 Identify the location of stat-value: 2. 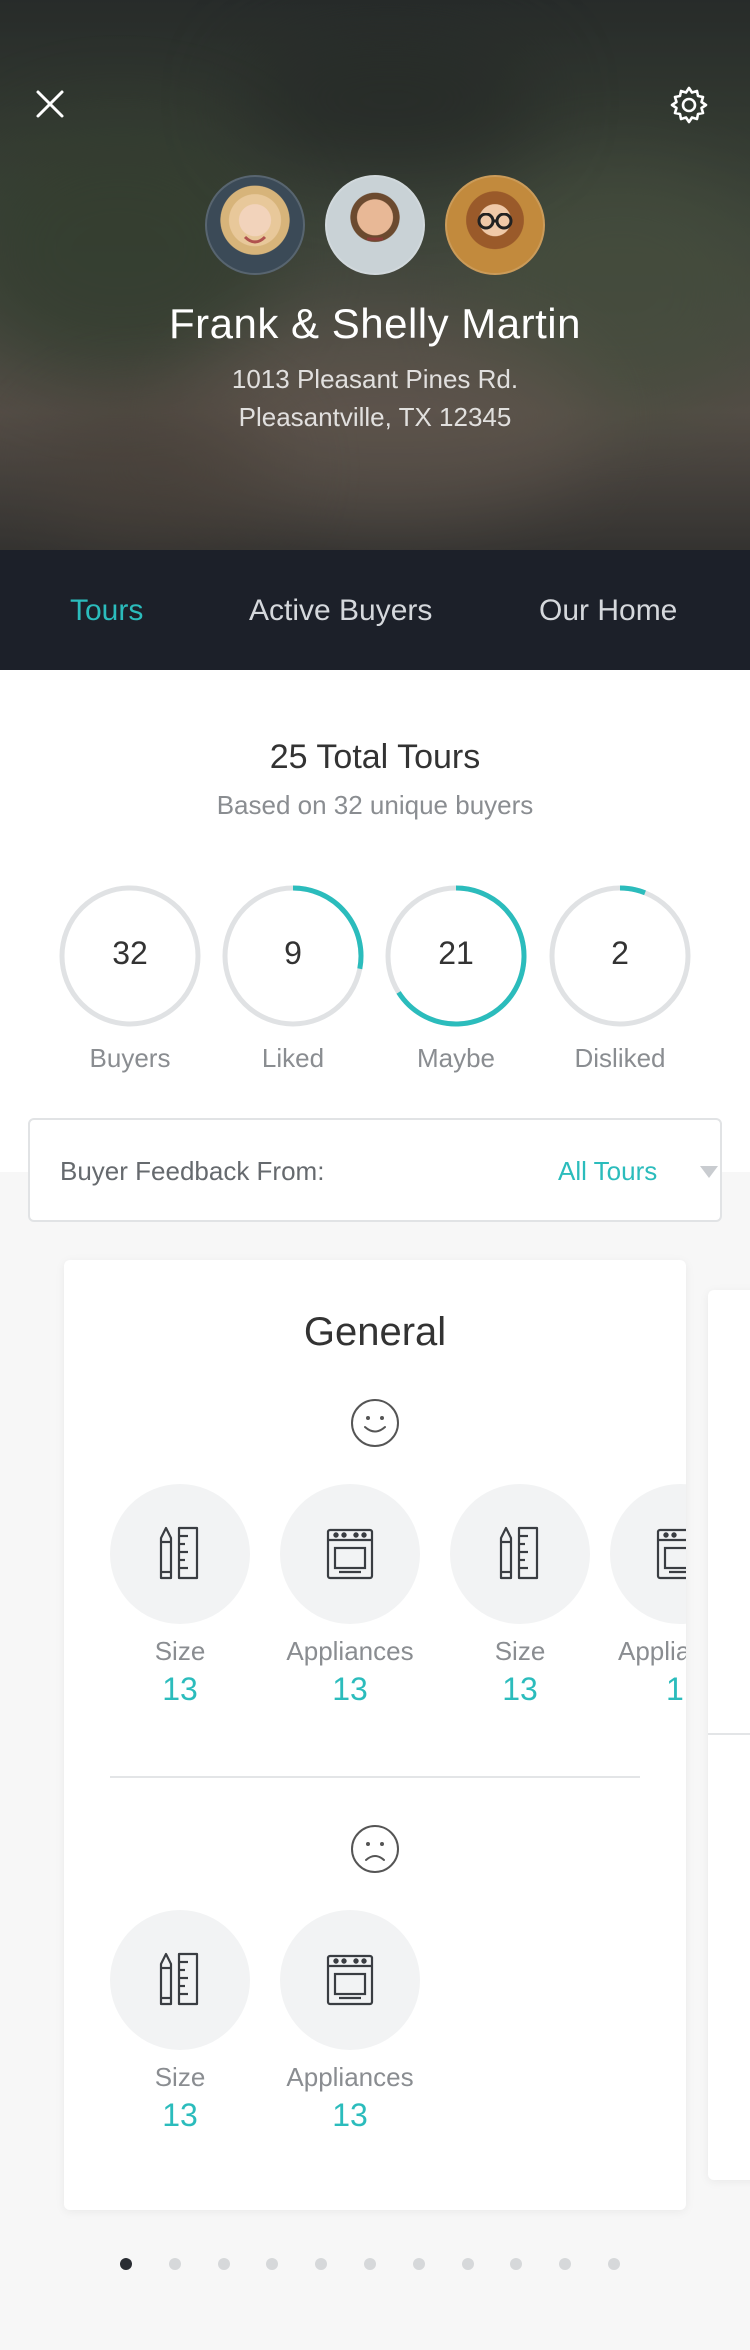
(620, 953).